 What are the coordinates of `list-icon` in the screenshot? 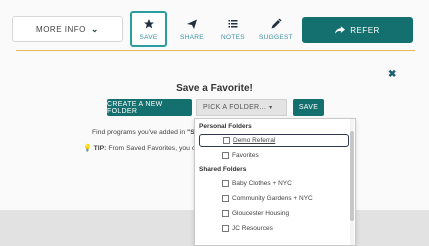 It's located at (233, 24).